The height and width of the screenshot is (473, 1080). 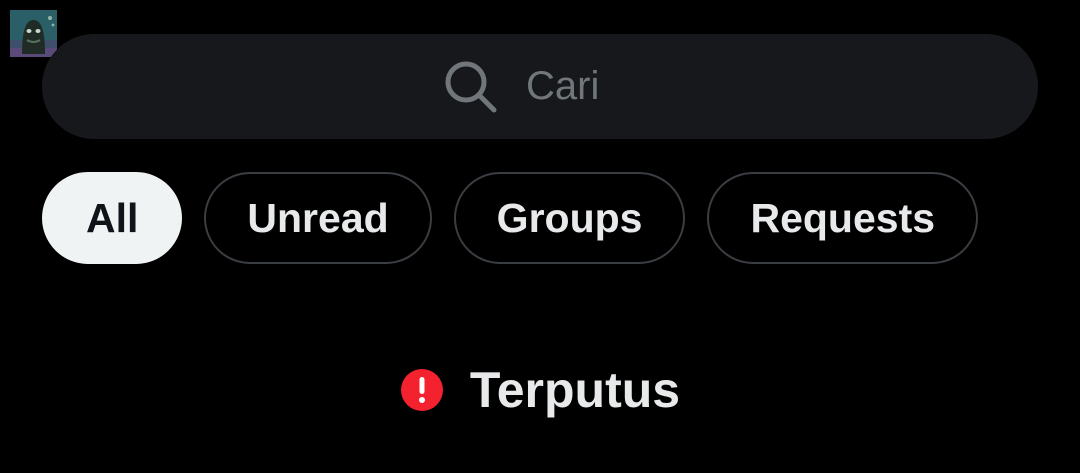 What do you see at coordinates (569, 218) in the screenshot?
I see `filter-groups: Groups` at bounding box center [569, 218].